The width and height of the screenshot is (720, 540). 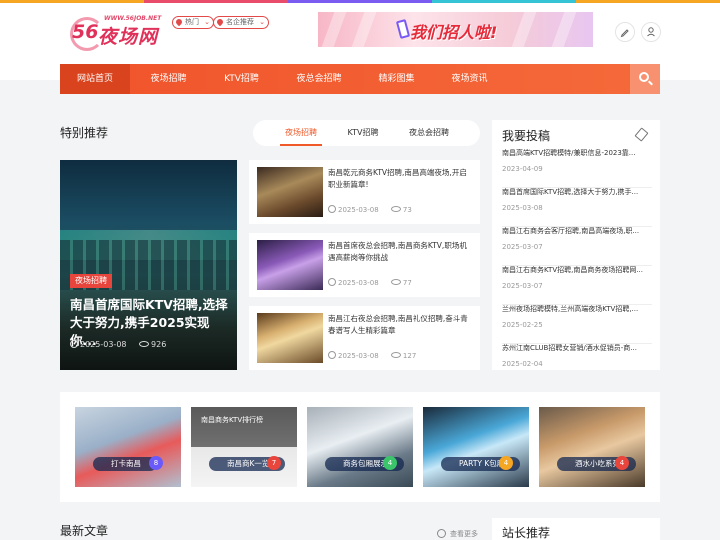 What do you see at coordinates (577, 357) in the screenshot?
I see `list-item: 苏州江南CLUB招聘女营销/酒水促销员-商... 2025-02-04` at bounding box center [577, 357].